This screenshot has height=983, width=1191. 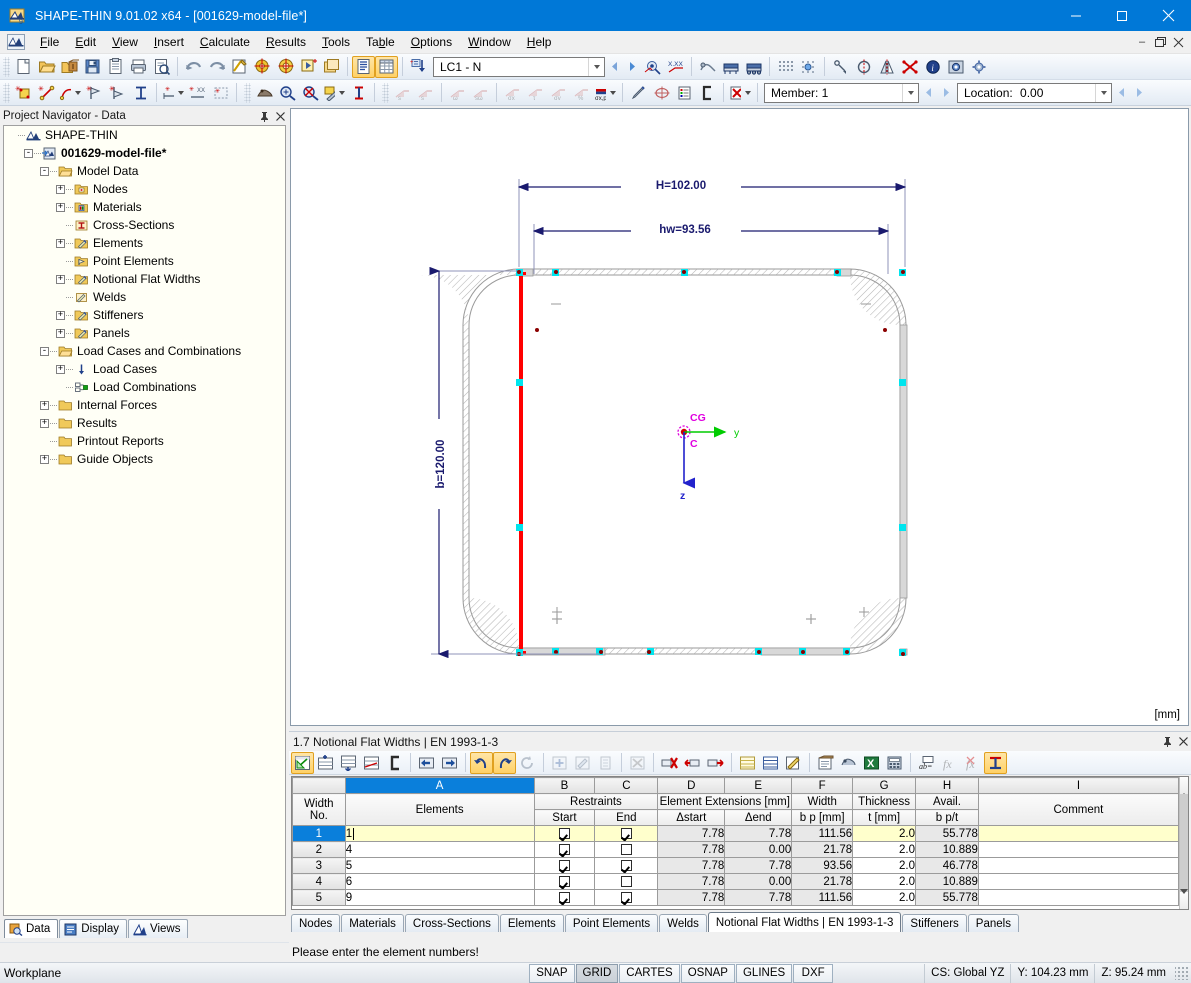 I want to click on menu-file: FFileile, so click(x=49, y=42).